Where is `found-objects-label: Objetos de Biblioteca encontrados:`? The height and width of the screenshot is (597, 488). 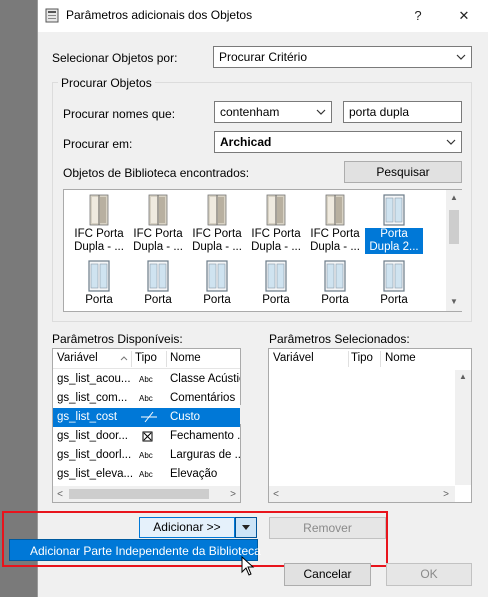
found-objects-label: Objetos de Biblioteca encontrados: is located at coordinates (156, 173).